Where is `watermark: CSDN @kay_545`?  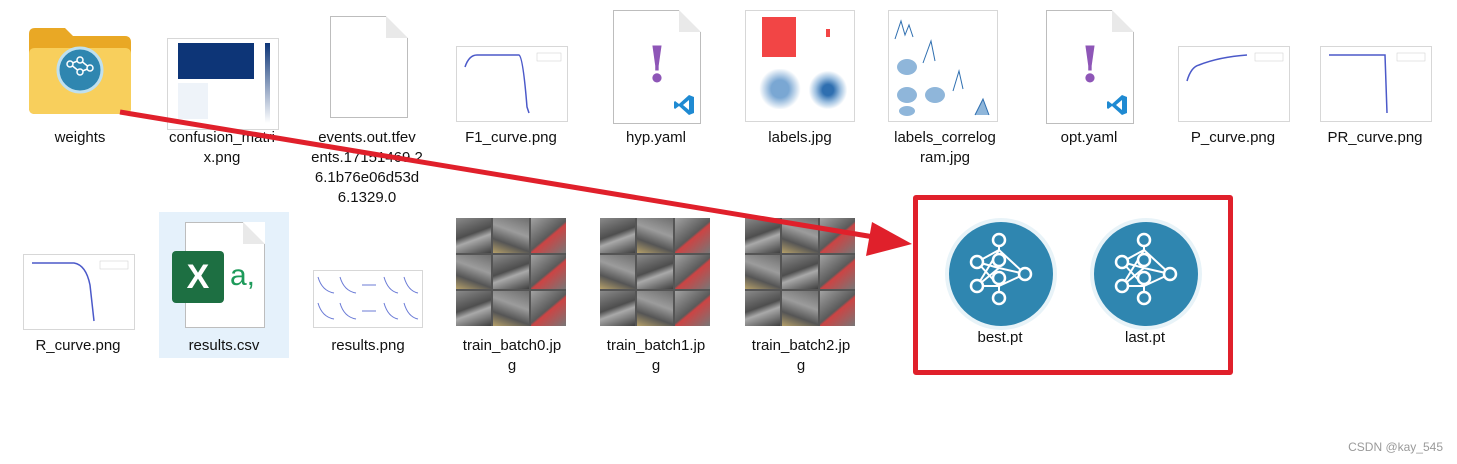 watermark: CSDN @kay_545 is located at coordinates (1395, 447).